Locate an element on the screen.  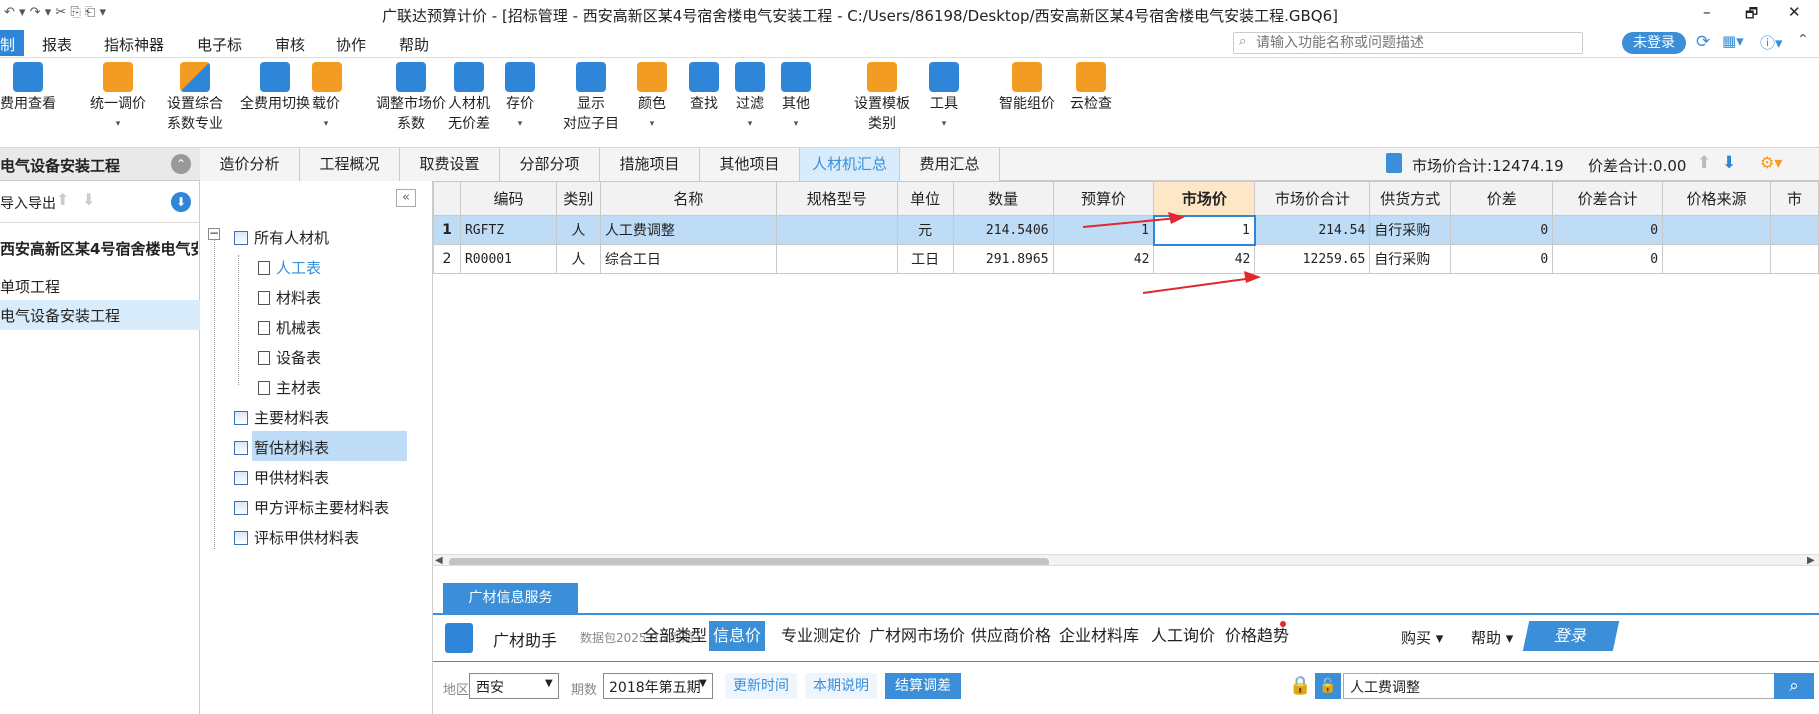
menu-item-collab: 协作 is located at coordinates (351, 44).